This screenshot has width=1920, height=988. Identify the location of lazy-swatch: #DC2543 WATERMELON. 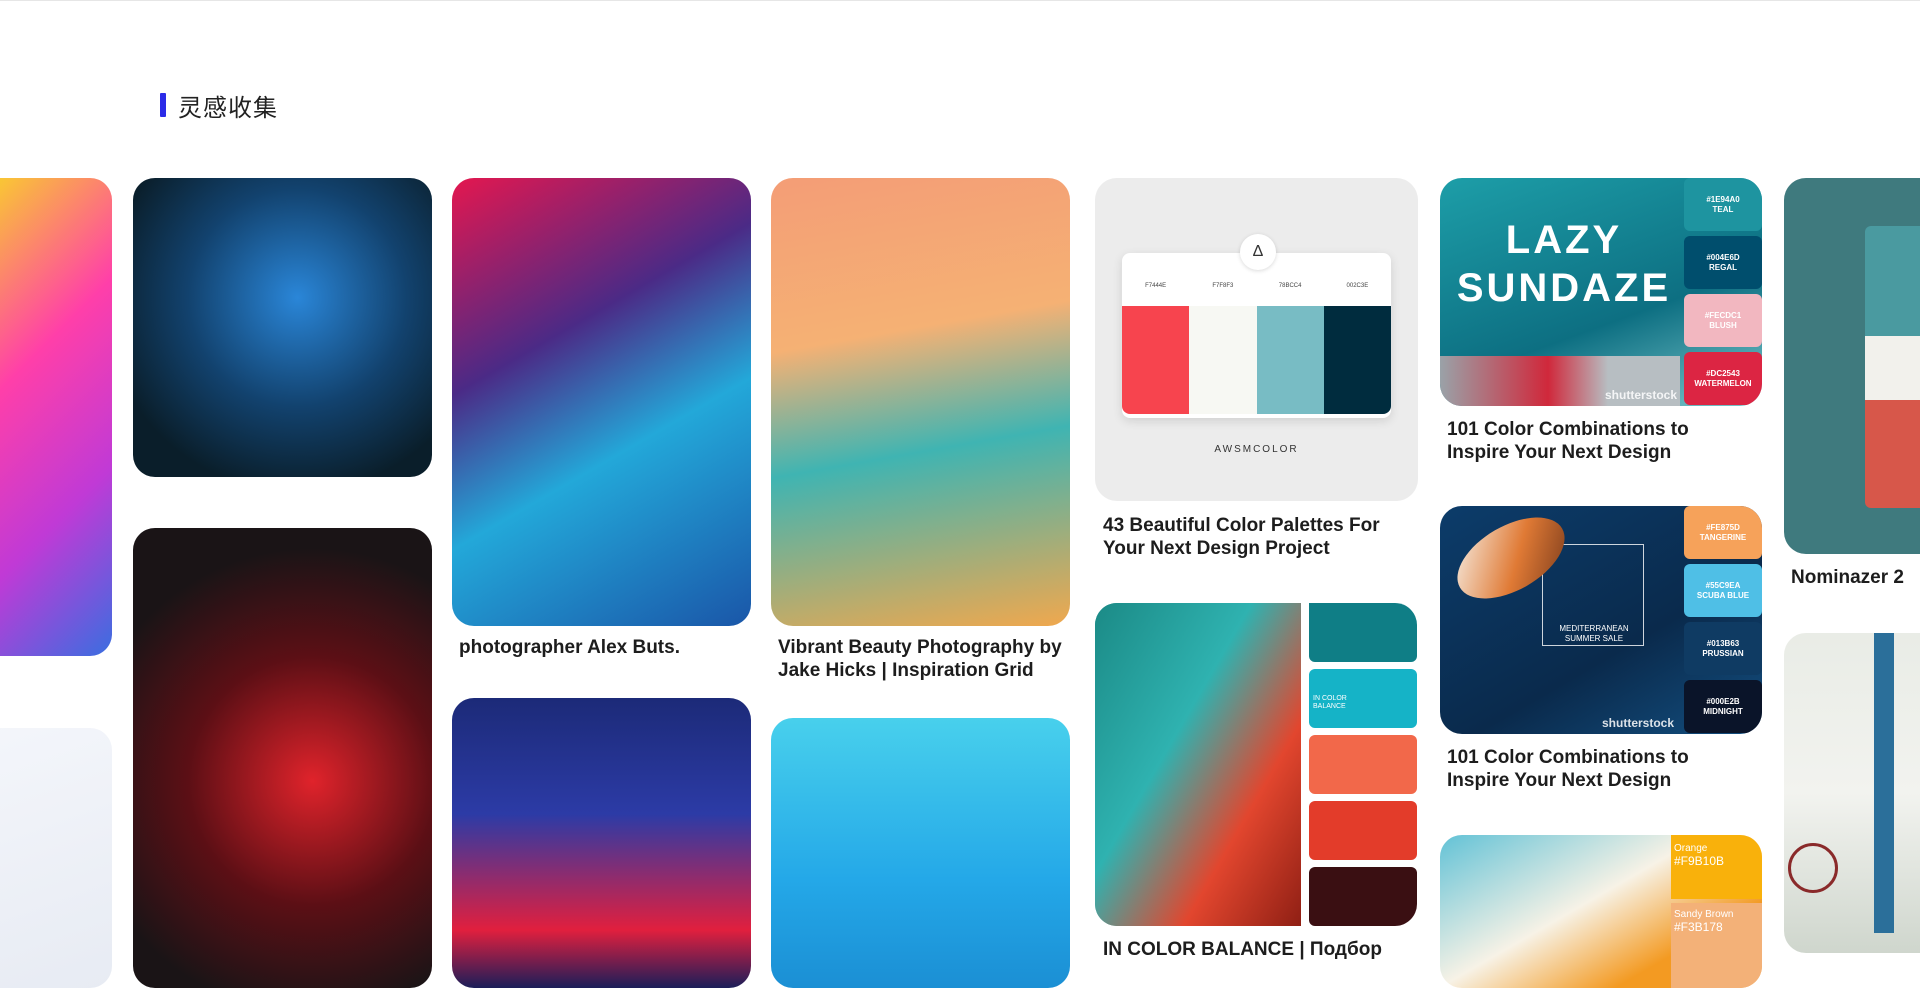
(1723, 378).